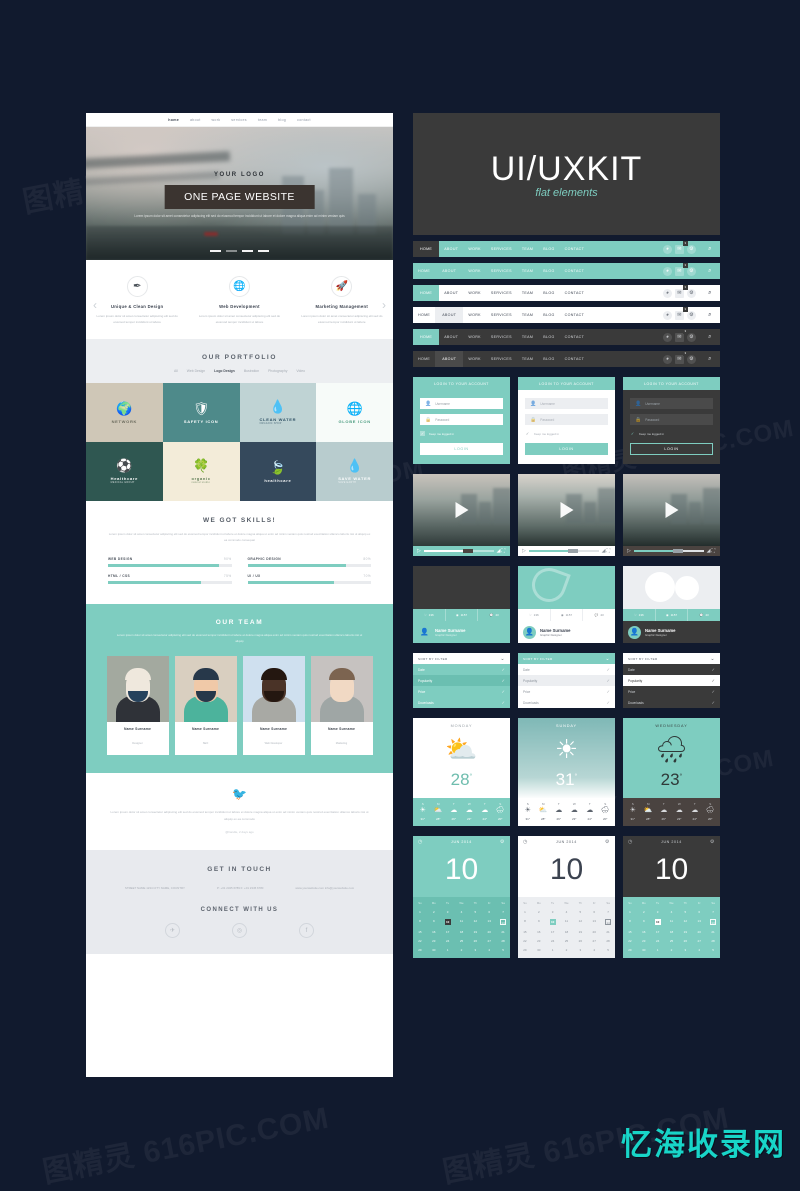 This screenshot has width=800, height=1191. Describe the element at coordinates (607, 659) in the screenshot. I see `chevron-down-icon: ⌄` at that location.